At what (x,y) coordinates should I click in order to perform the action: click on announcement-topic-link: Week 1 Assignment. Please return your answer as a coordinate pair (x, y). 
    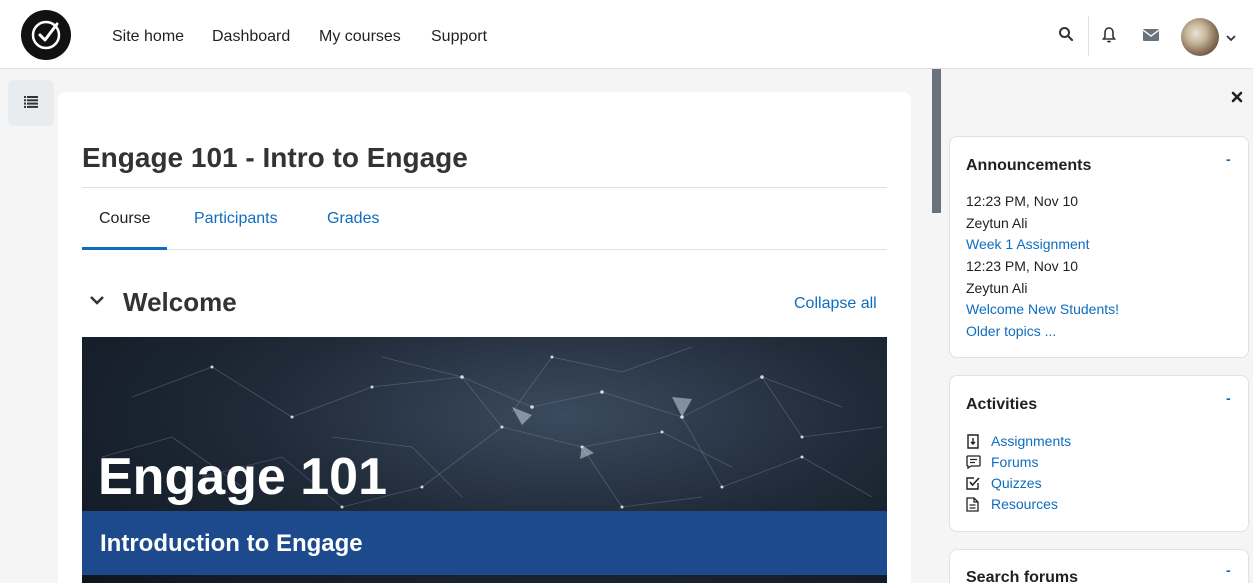
    Looking at the image, I should click on (1027, 244).